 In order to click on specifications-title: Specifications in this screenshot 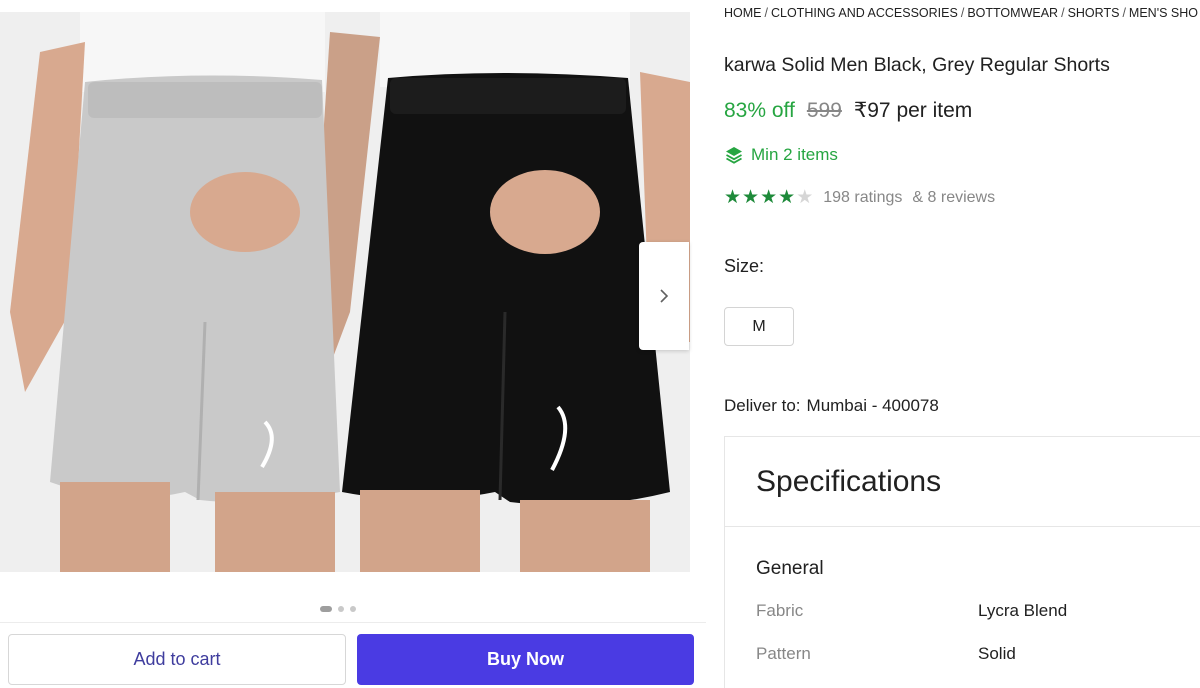, I will do `click(849, 481)`.